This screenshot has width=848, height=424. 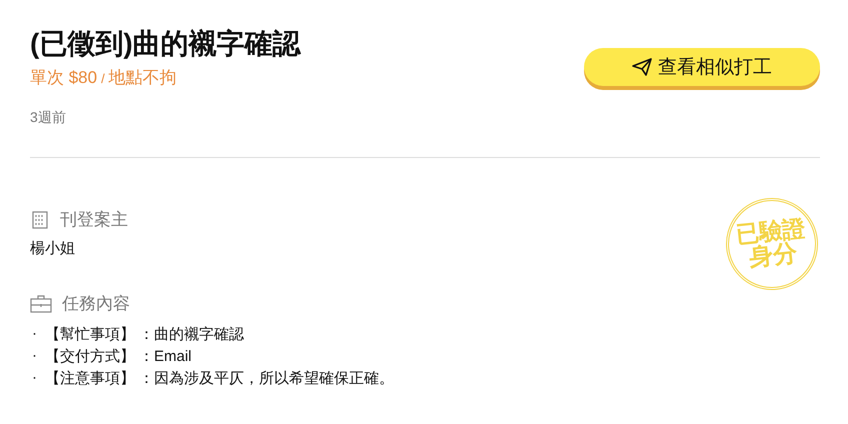 What do you see at coordinates (41, 303) in the screenshot?
I see `briefcase-icon` at bounding box center [41, 303].